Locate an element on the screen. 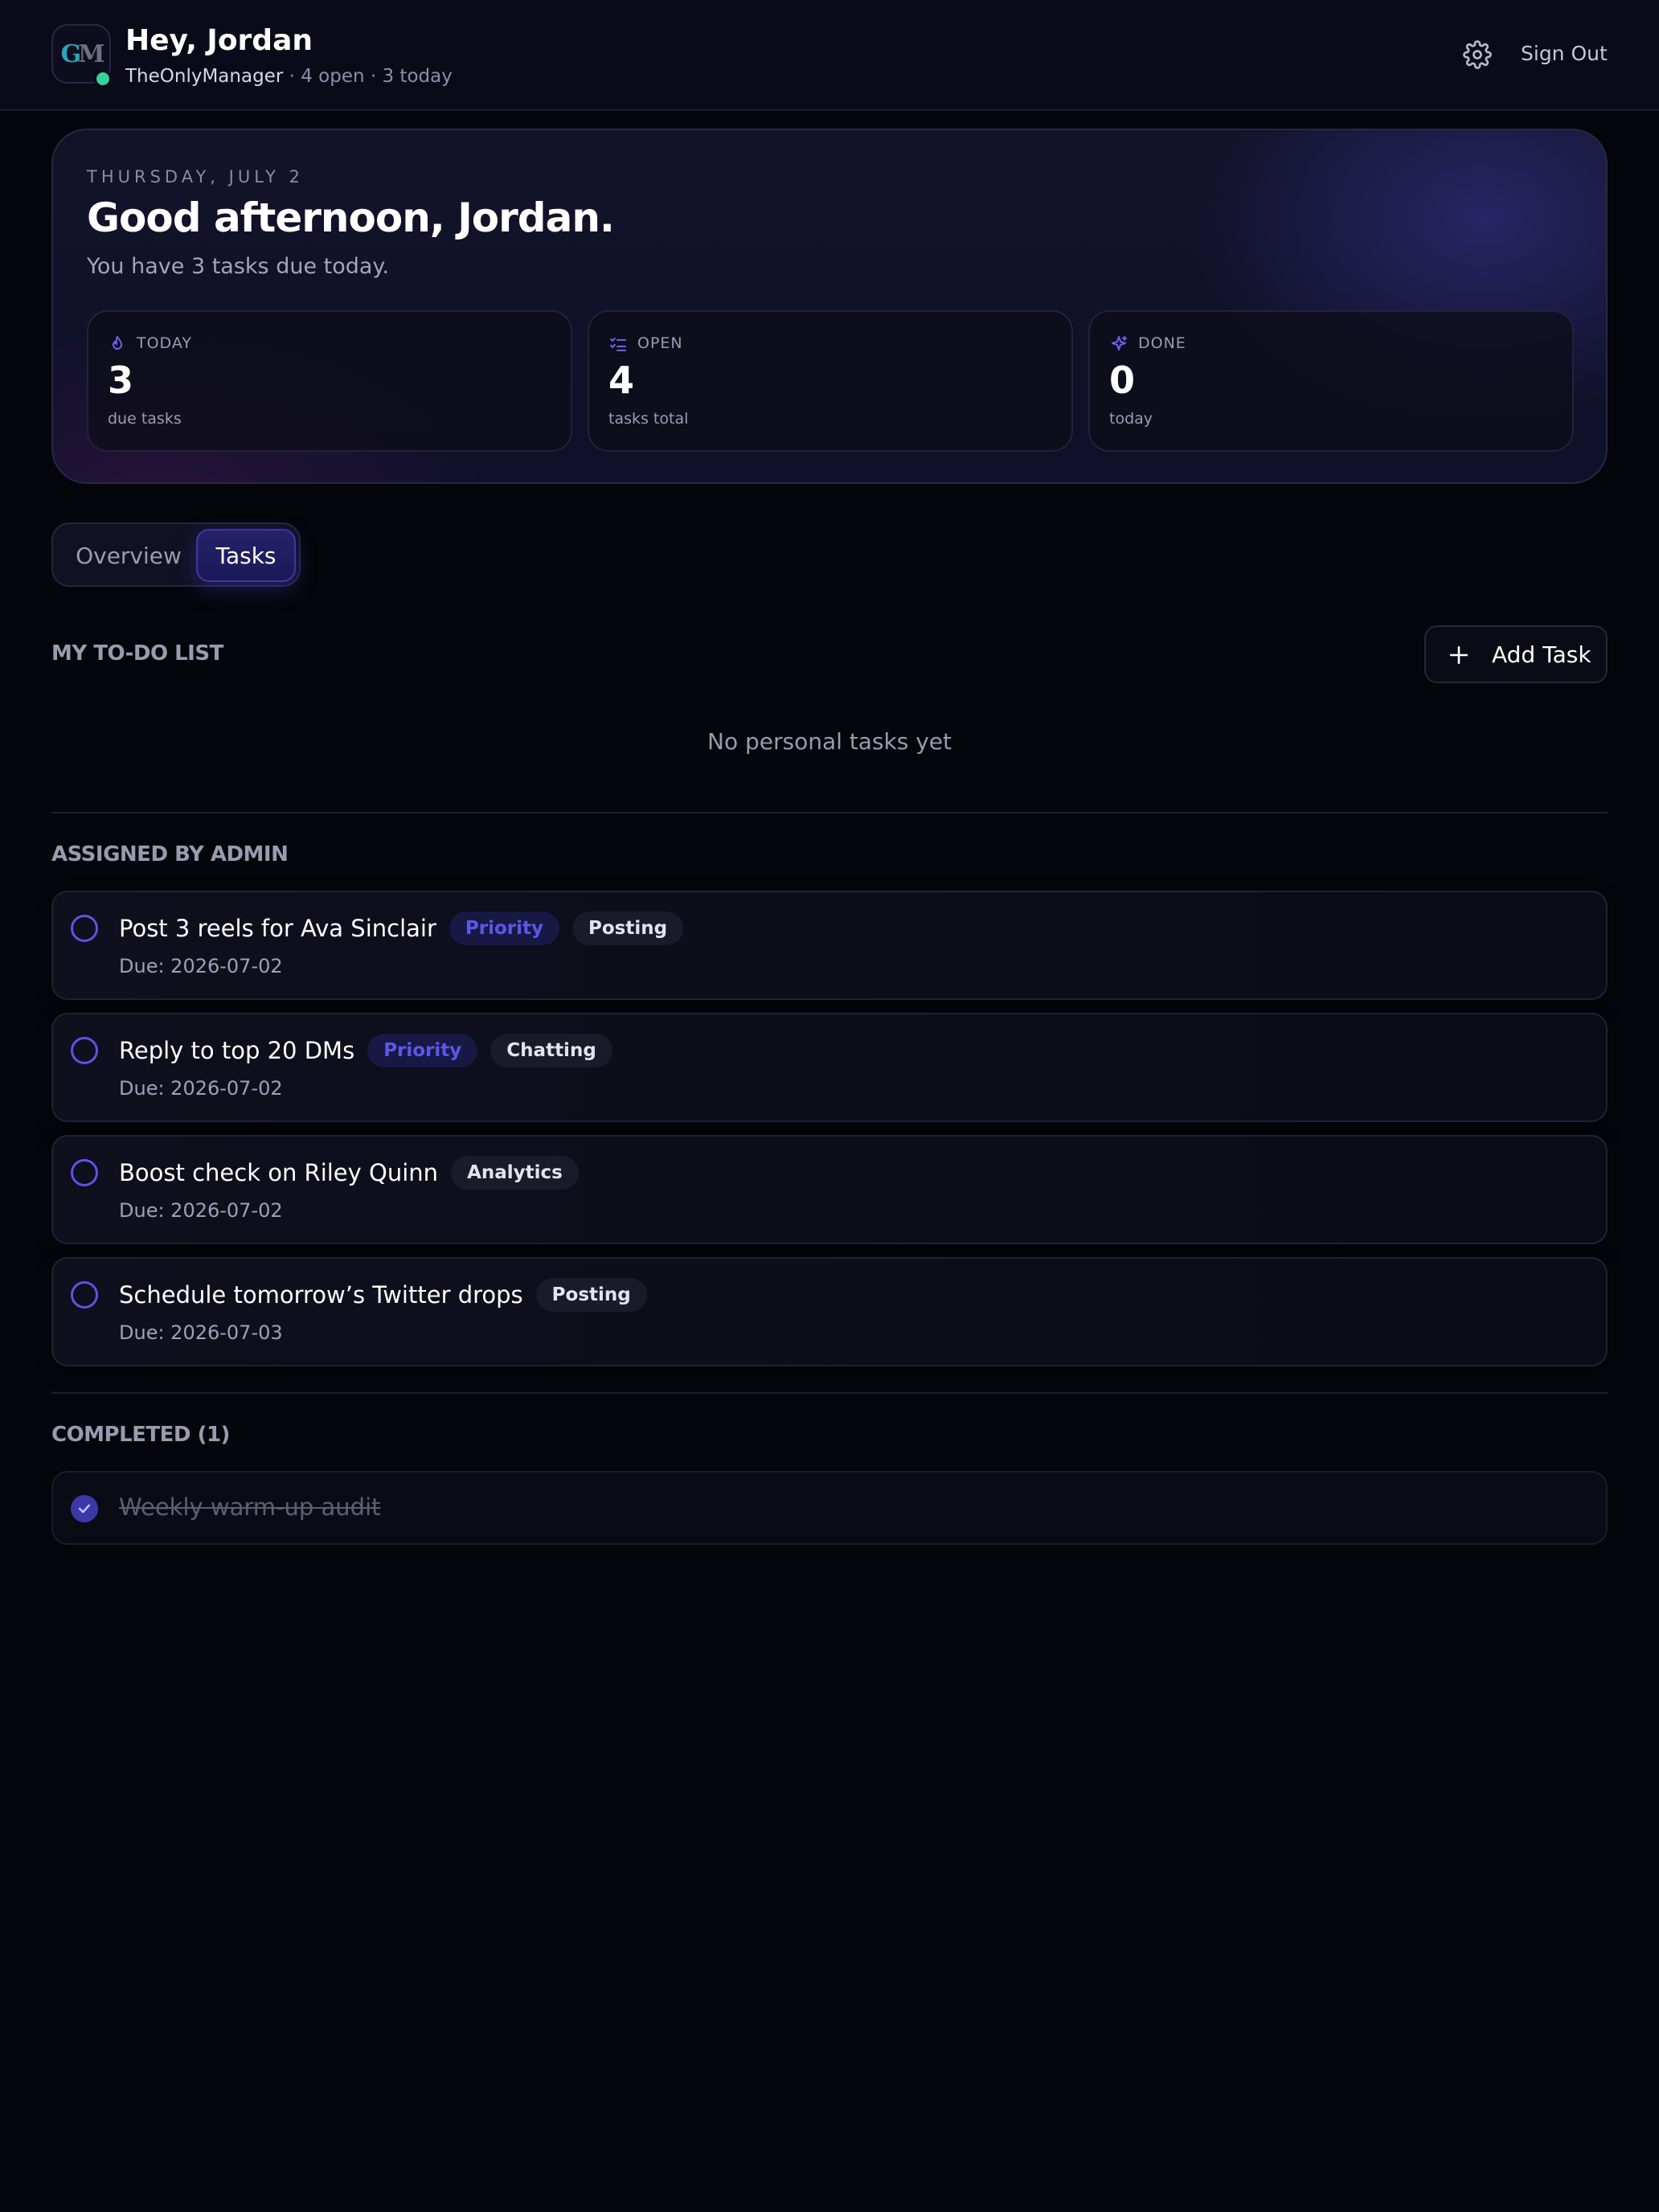  completed-task-title: Weekly warm-up audit is located at coordinates (250, 1507).